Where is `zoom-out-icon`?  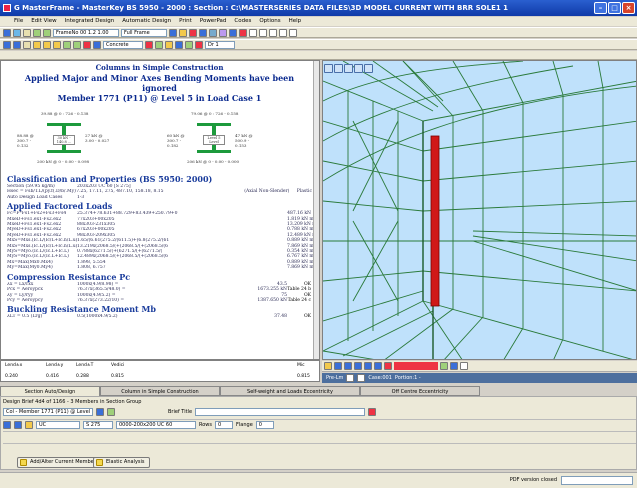
zoom-out-icon is located at coordinates (348, 68).